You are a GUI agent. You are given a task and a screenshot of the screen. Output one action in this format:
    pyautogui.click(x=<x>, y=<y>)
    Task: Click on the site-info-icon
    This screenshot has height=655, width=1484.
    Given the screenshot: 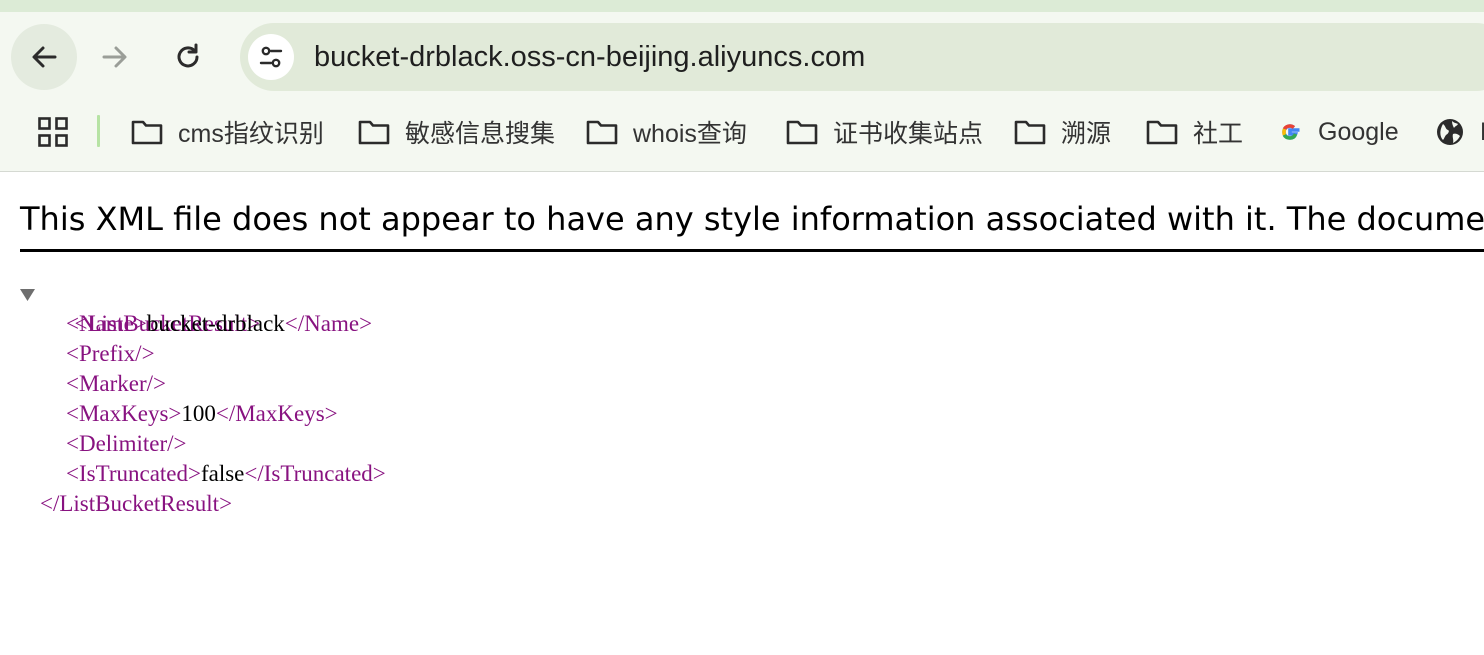 What is the action you would take?
    pyautogui.click(x=271, y=57)
    